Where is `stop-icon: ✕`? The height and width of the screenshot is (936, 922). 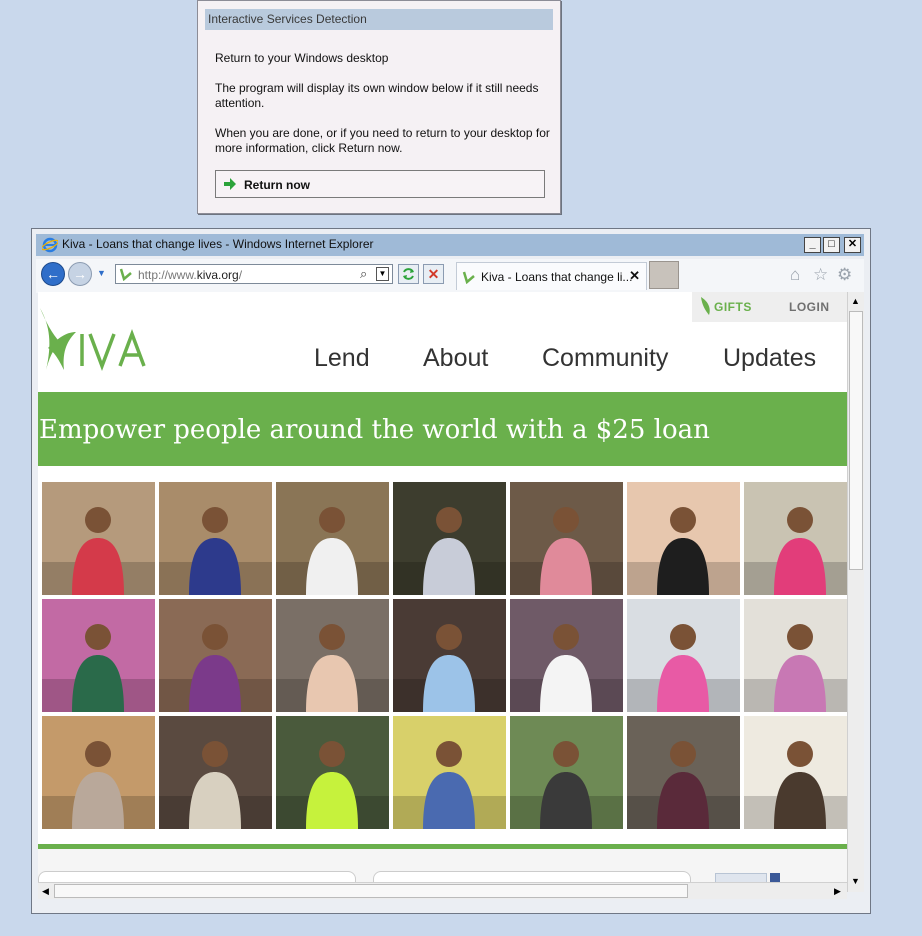 stop-icon: ✕ is located at coordinates (433, 274).